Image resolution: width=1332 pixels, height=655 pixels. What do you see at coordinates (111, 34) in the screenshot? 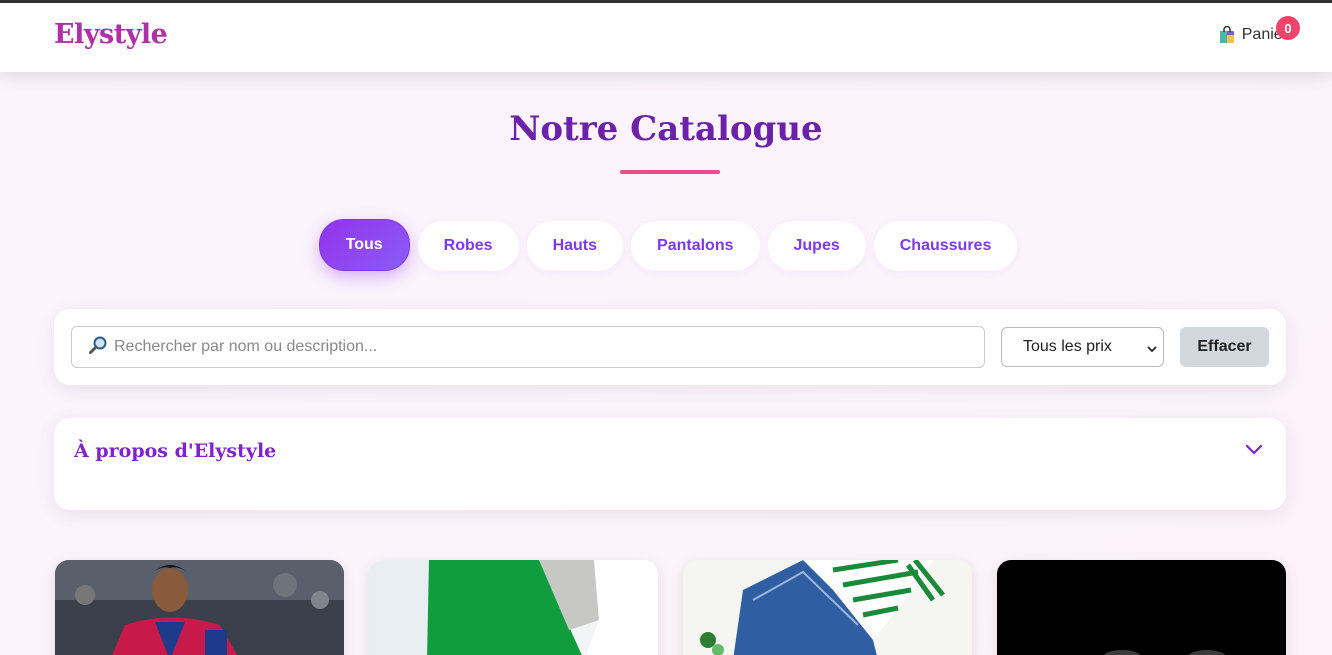
I see `logo: Elystyle` at bounding box center [111, 34].